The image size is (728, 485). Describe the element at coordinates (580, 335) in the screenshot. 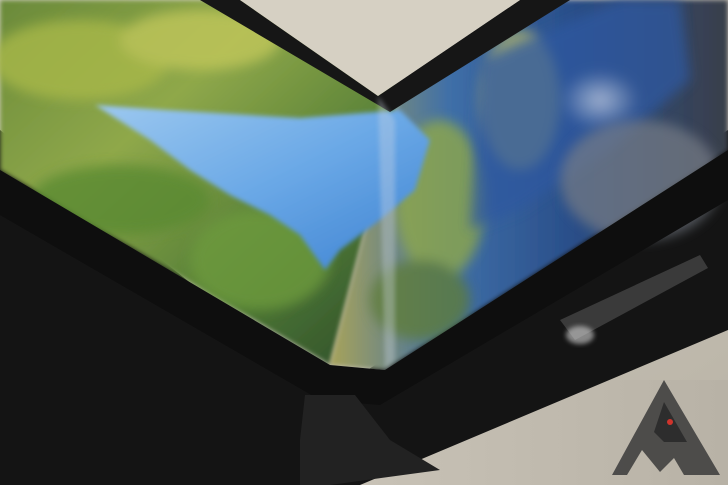

I see `button-glint` at that location.